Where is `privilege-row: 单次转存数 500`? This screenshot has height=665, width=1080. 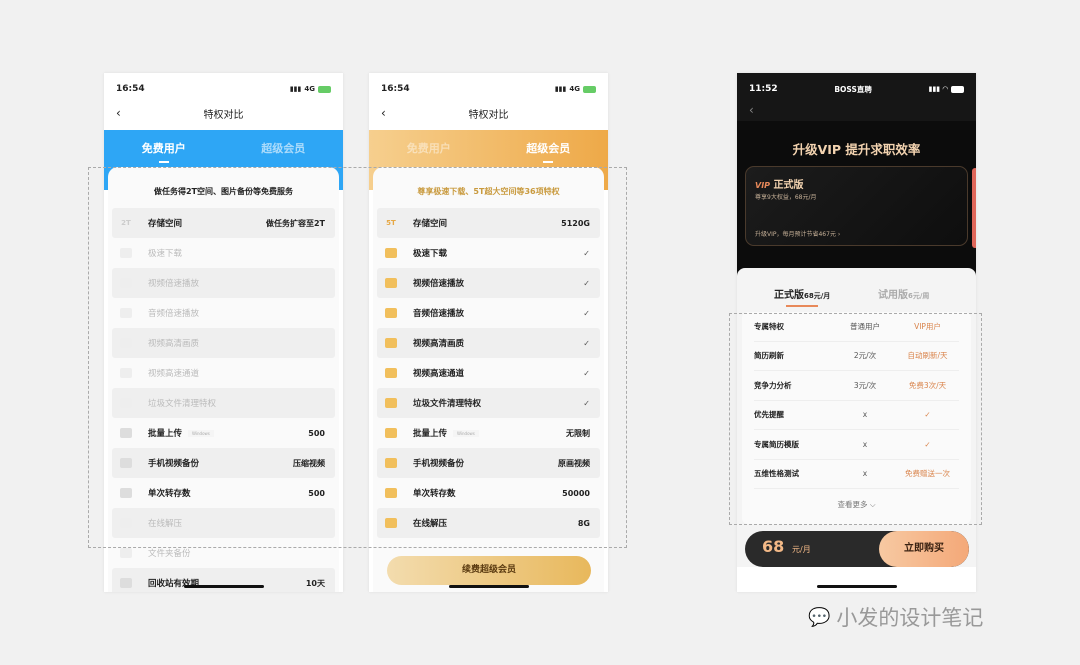 privilege-row: 单次转存数 500 is located at coordinates (223, 493).